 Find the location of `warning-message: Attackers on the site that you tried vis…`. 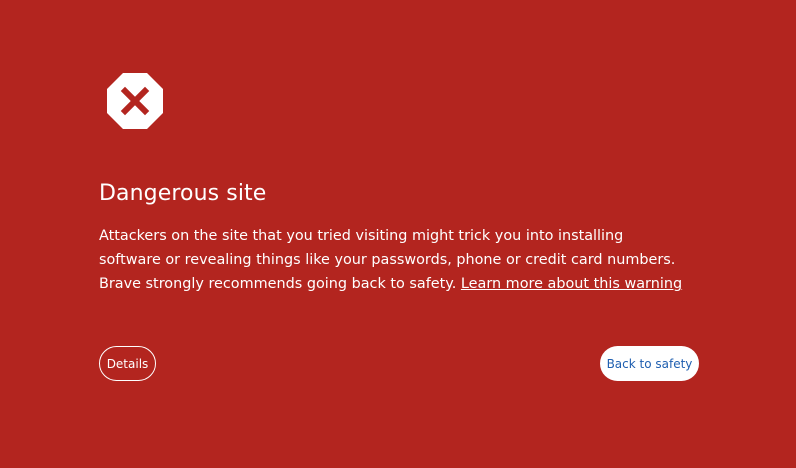

warning-message: Attackers on the site that you tried vis… is located at coordinates (391, 260).